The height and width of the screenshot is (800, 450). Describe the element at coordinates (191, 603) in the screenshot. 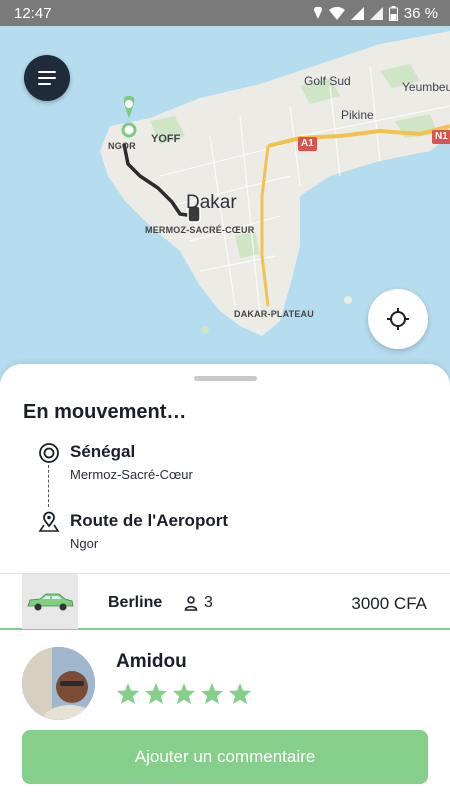

I see `person-icon` at that location.